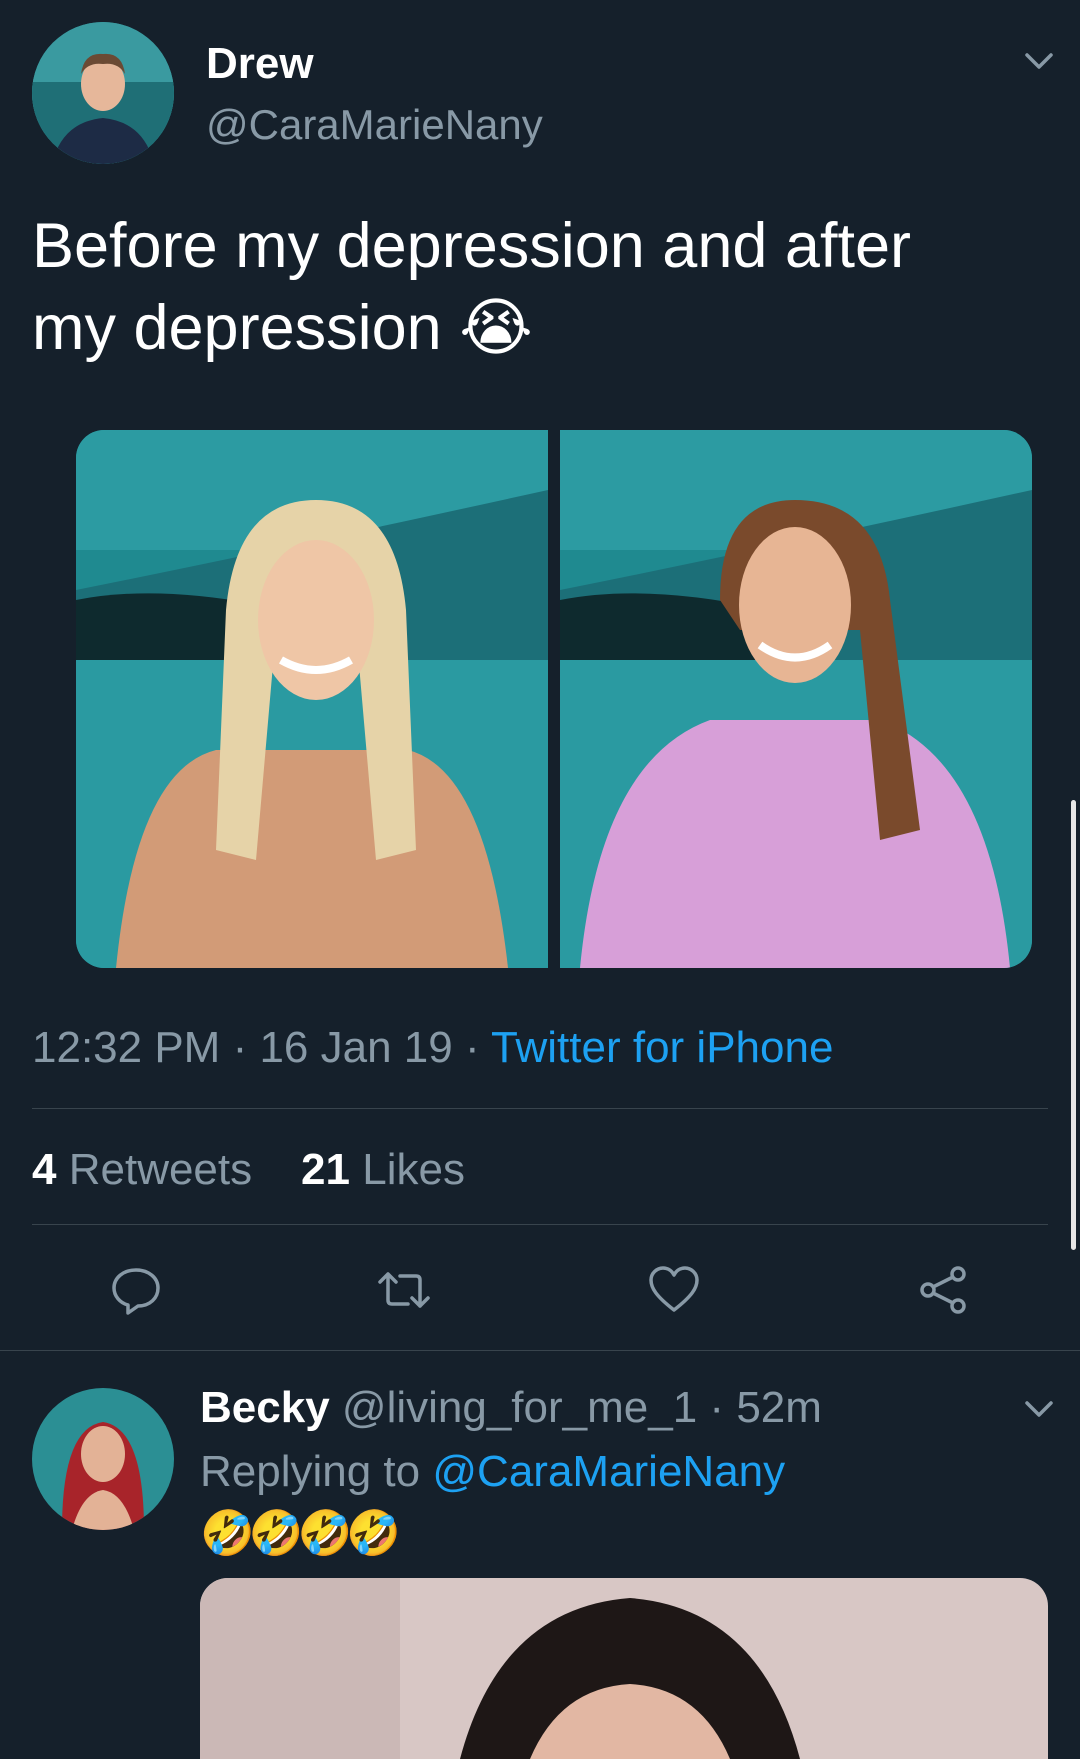  Describe the element at coordinates (300, 1533) in the screenshot. I see `reply-text: 🤣🤣🤣🤣` at that location.